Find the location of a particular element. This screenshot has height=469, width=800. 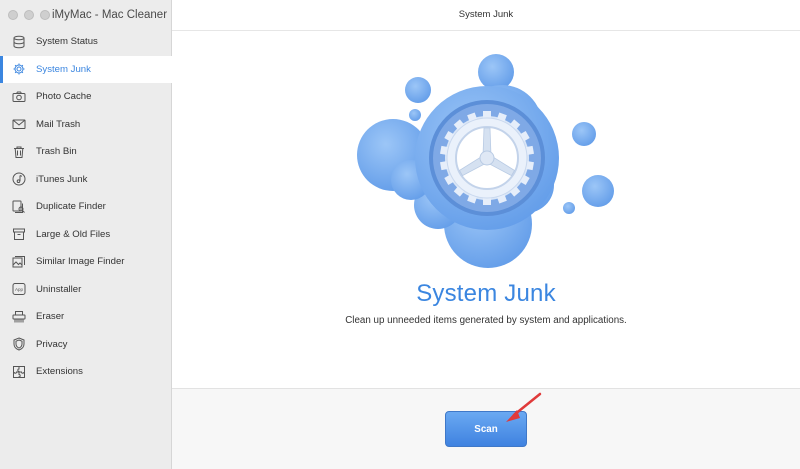

app-title: iMyMac - Mac Cleaner is located at coordinates (110, 15).